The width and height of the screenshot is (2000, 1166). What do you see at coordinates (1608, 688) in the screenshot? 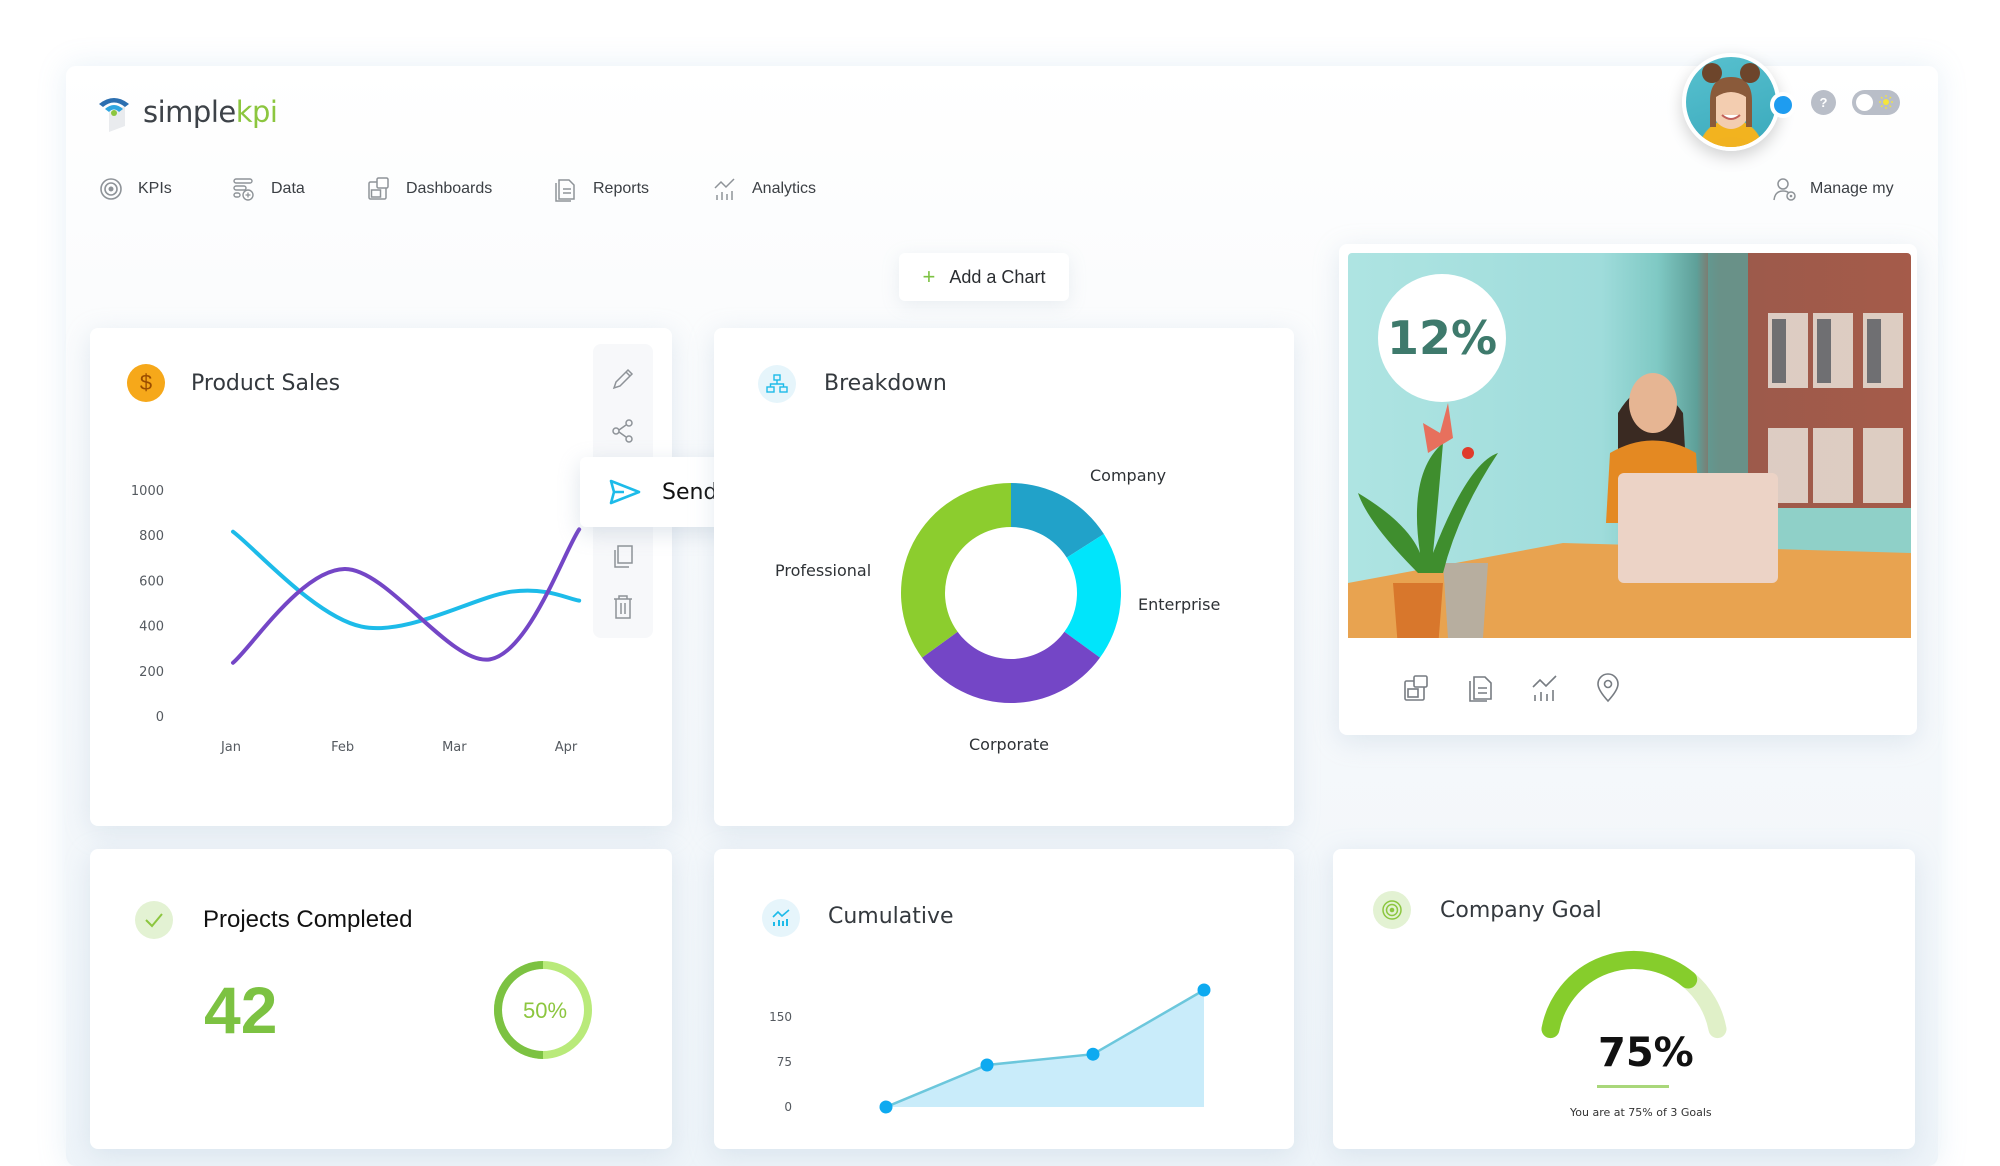
I see `location-pin-icon` at bounding box center [1608, 688].